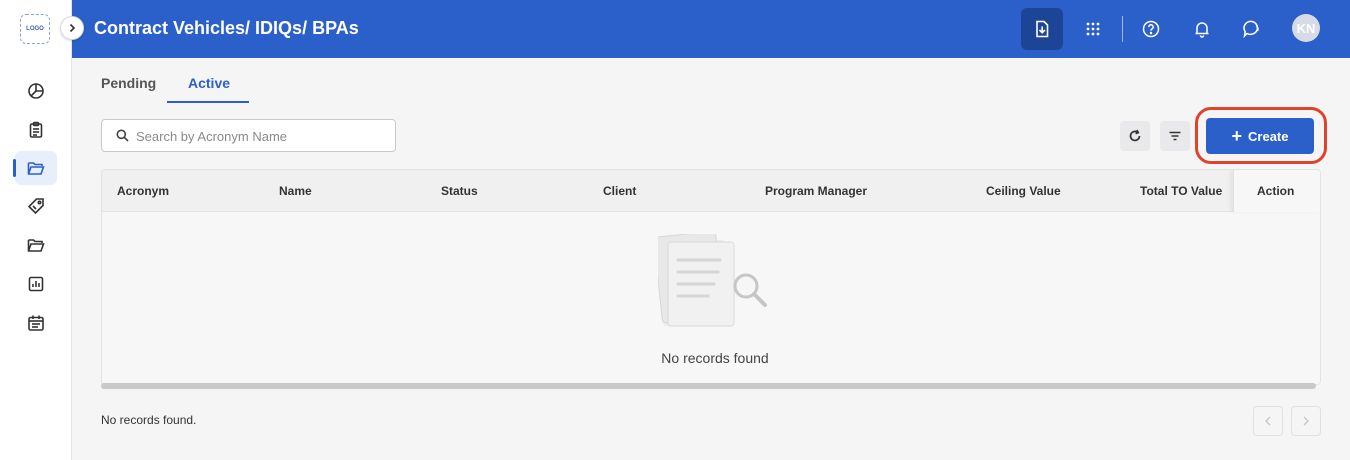 This screenshot has width=1350, height=460. I want to click on download-icon, so click(1042, 29).